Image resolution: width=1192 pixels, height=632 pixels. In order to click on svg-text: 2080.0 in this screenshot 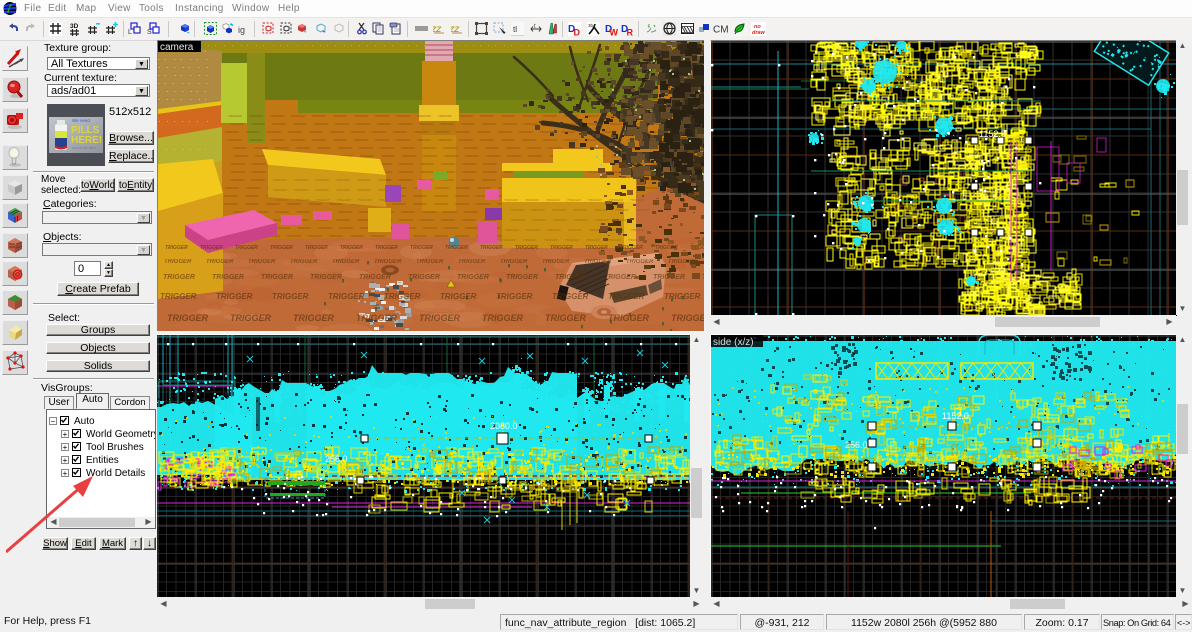, I will do `click(504, 426)`.